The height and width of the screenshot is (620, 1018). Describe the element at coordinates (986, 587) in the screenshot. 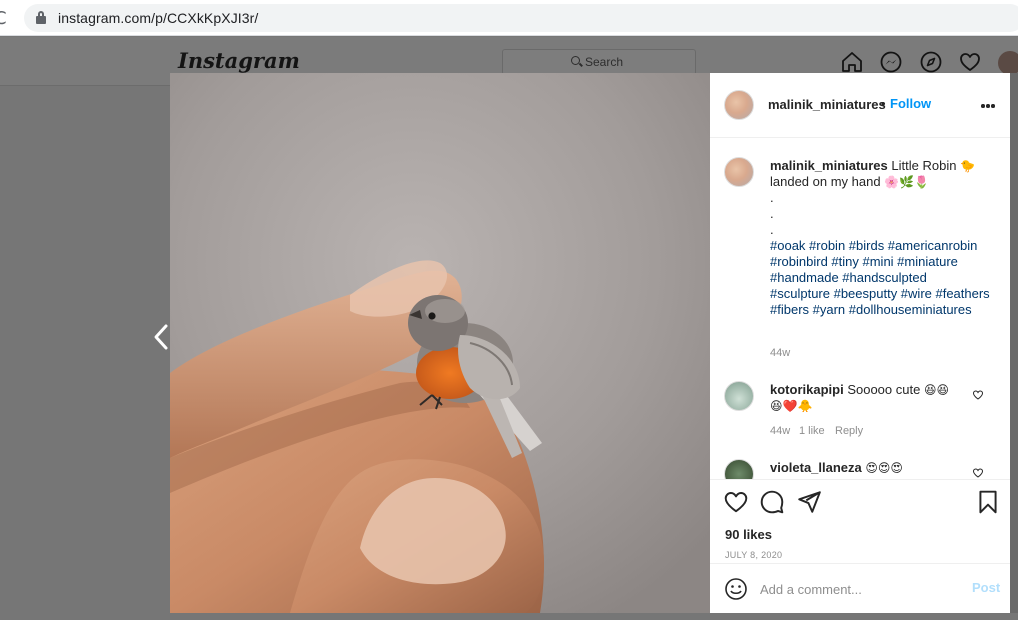

I see `post-comment-button: Post` at that location.